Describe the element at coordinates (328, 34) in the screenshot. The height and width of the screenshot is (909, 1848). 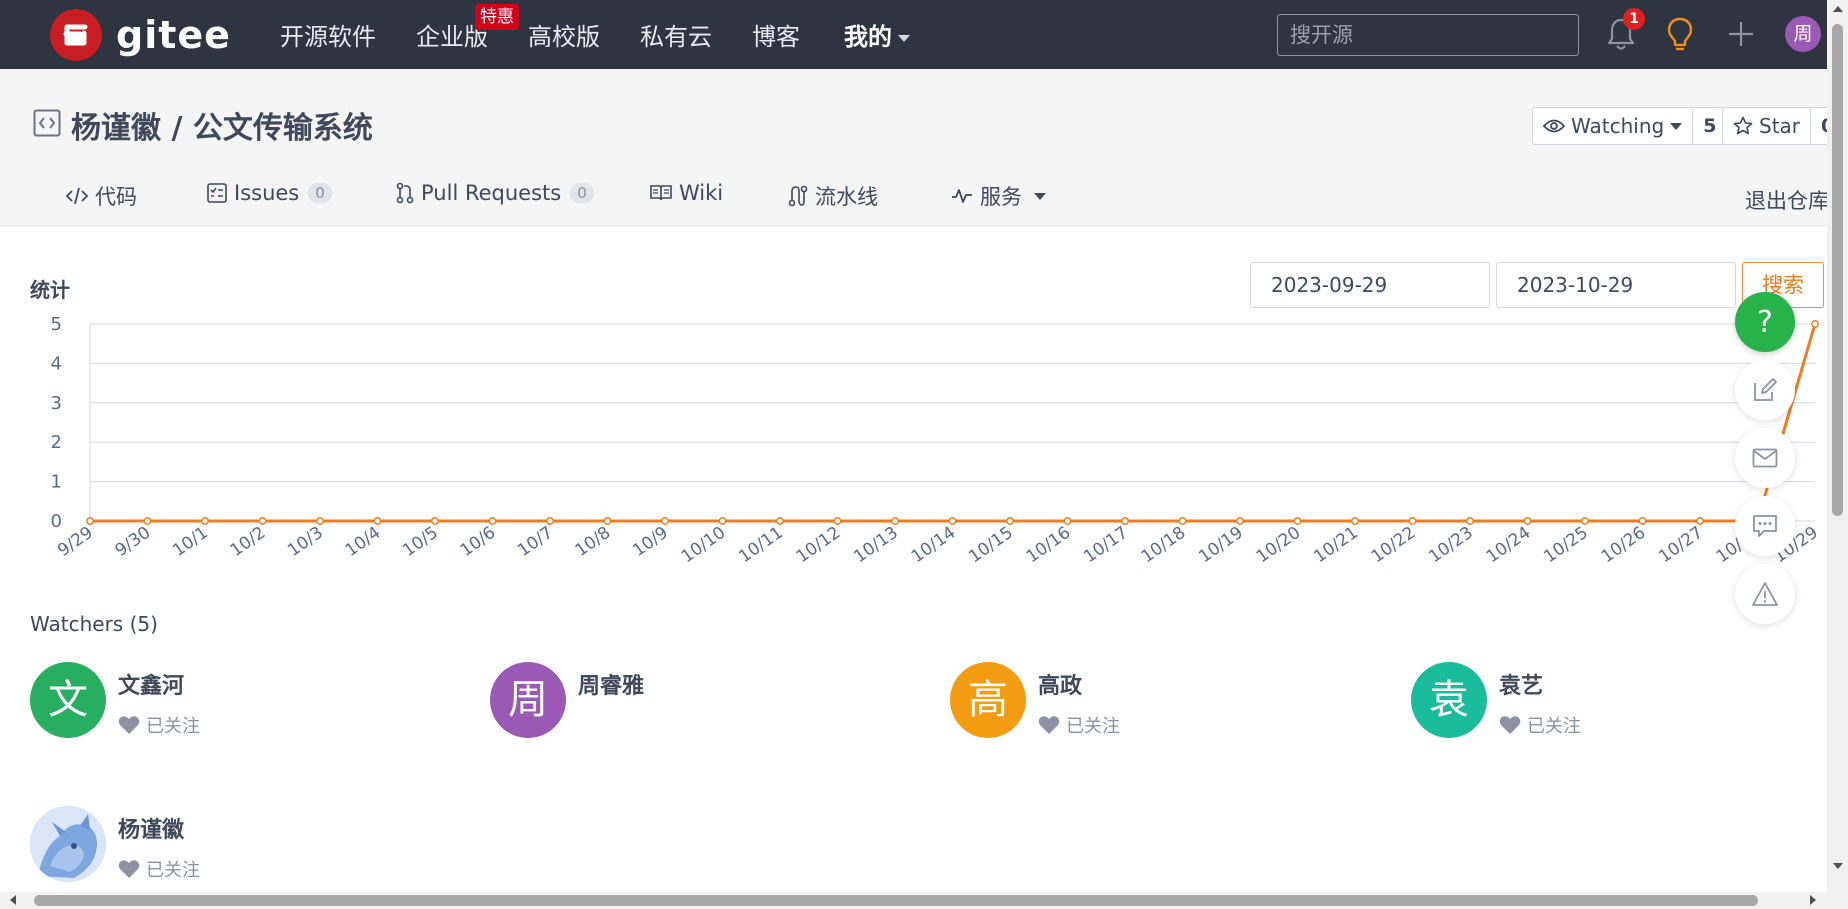
I see `nav-open-source: 开源软件` at that location.